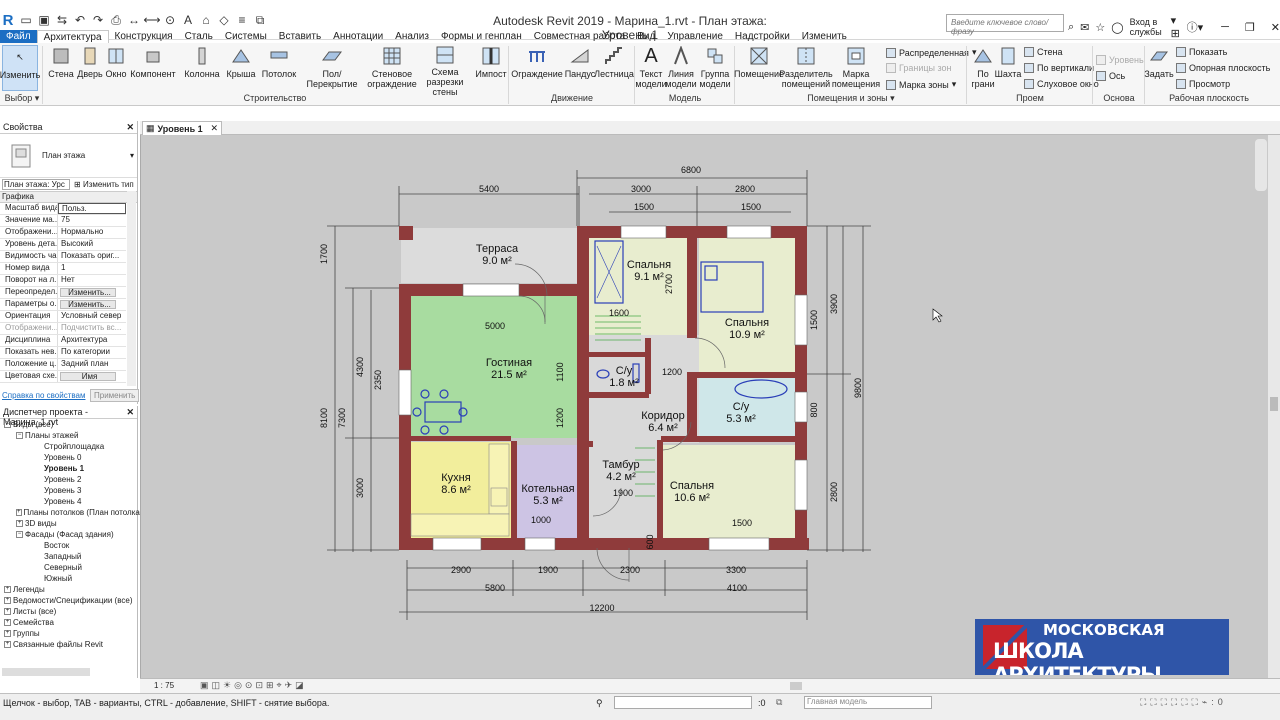  What do you see at coordinates (68, 578) in the screenshot?
I see `browser-item: Южный` at bounding box center [68, 578].